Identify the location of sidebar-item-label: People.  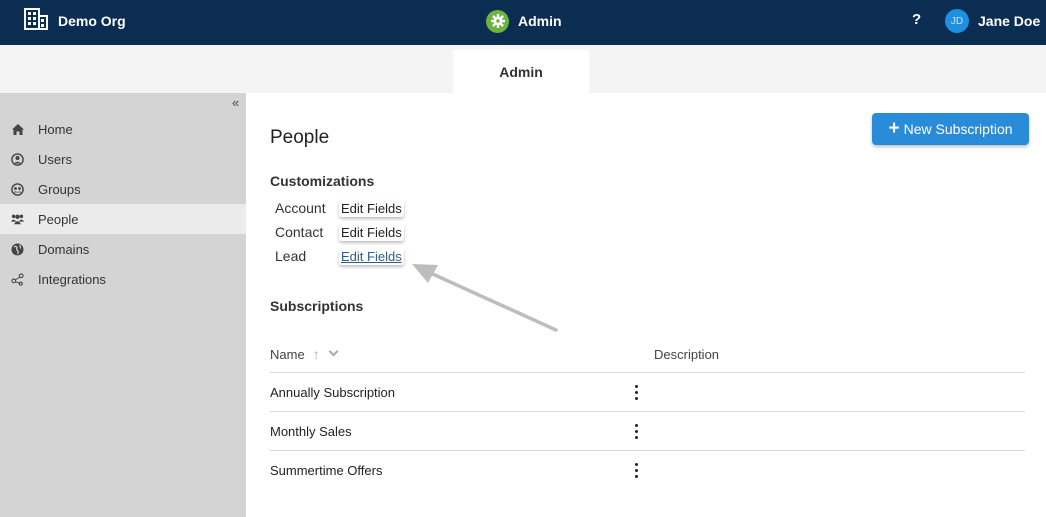
(58, 219).